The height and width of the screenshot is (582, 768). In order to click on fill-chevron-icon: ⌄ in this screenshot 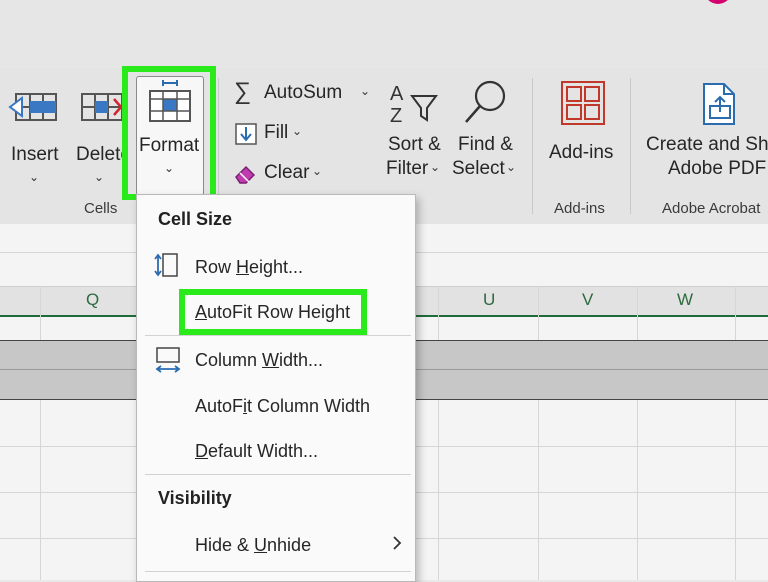, I will do `click(297, 131)`.